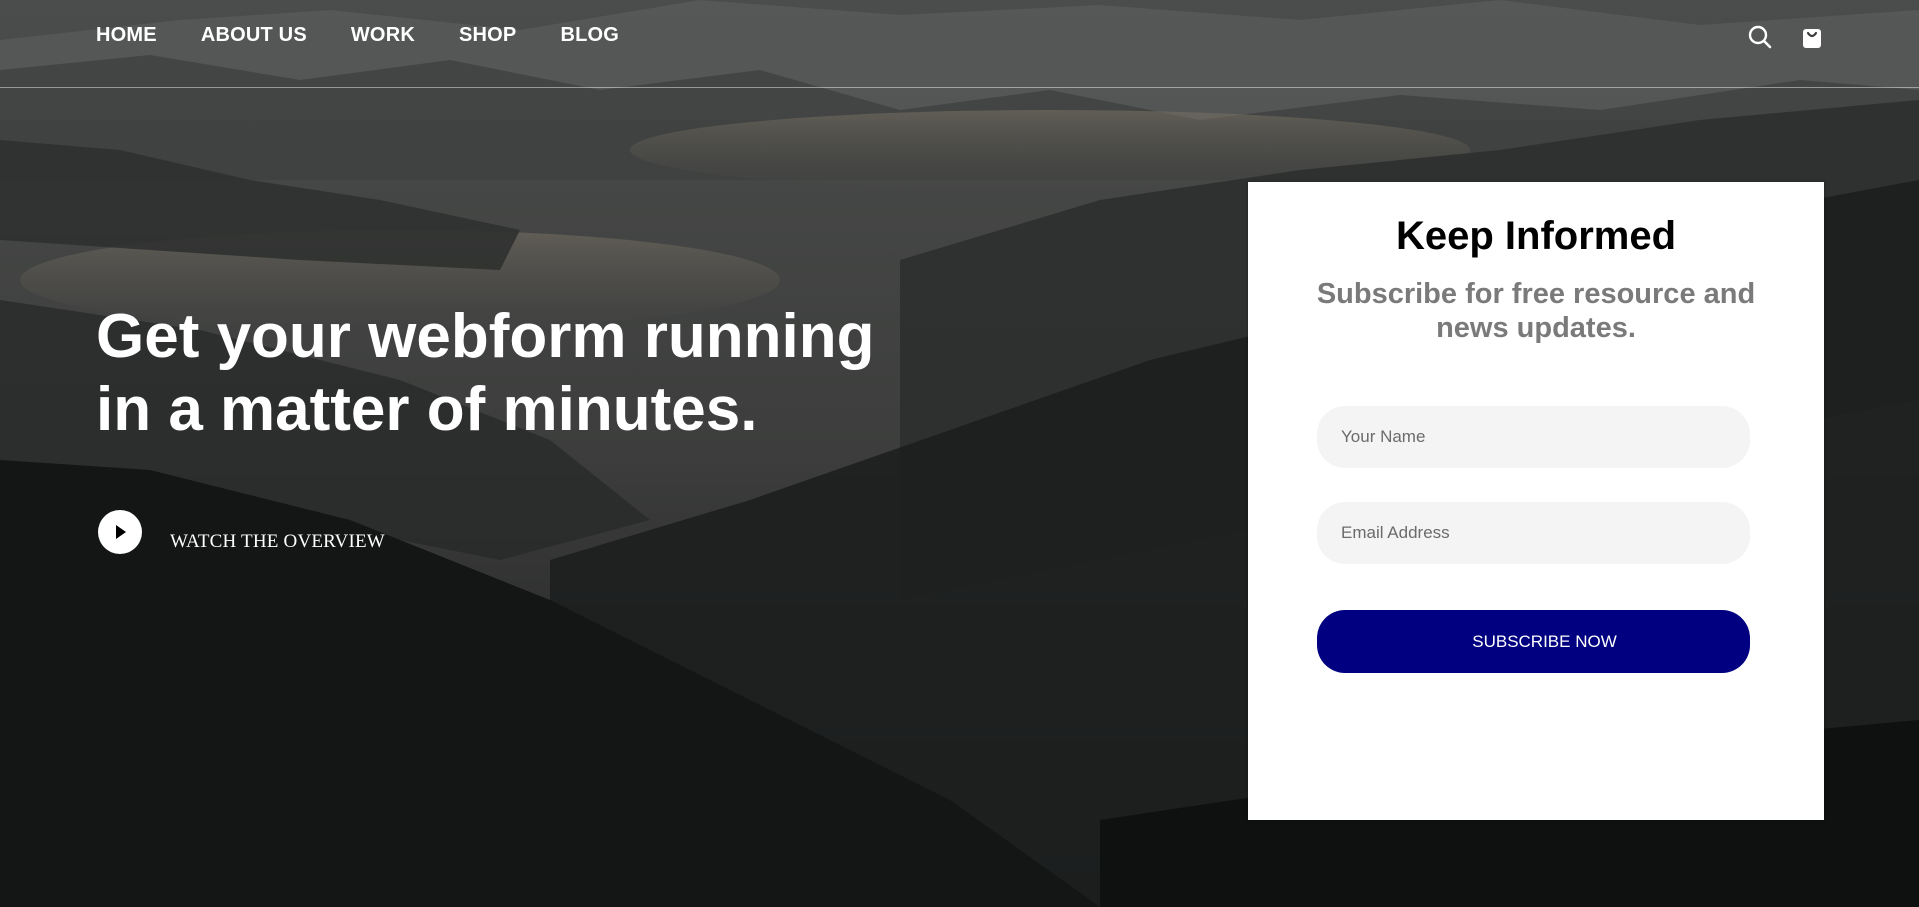 The image size is (1919, 907). What do you see at coordinates (1786, 37) in the screenshot?
I see `nav-icons` at bounding box center [1786, 37].